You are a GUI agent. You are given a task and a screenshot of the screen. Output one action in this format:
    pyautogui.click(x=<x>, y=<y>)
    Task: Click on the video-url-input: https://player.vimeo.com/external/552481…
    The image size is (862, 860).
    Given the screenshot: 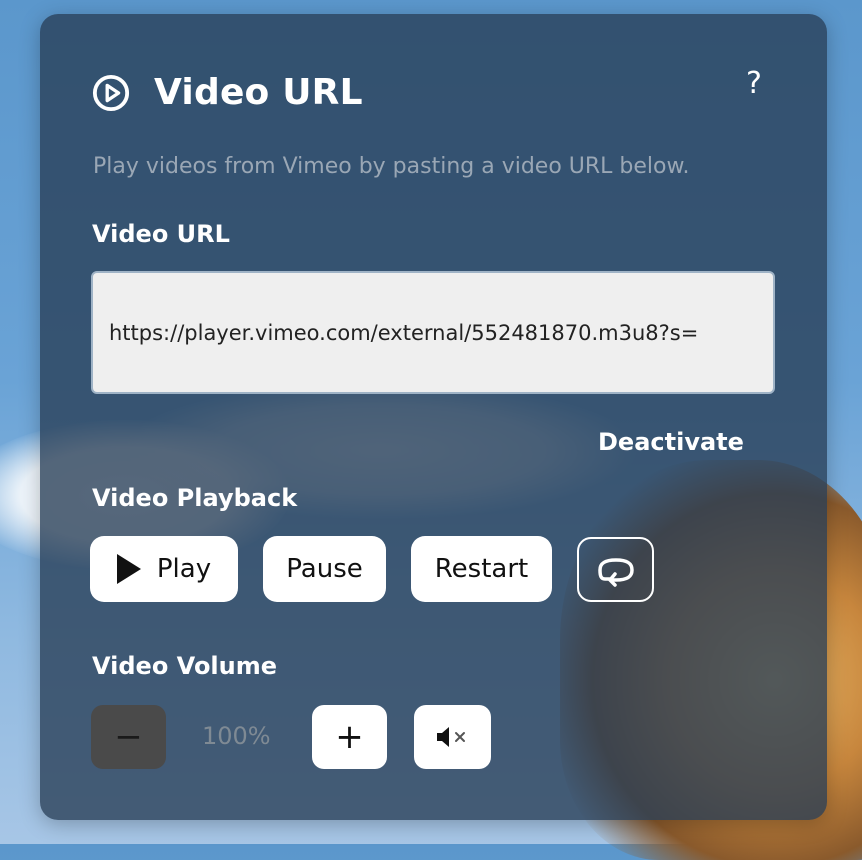 What is the action you would take?
    pyautogui.click(x=433, y=332)
    